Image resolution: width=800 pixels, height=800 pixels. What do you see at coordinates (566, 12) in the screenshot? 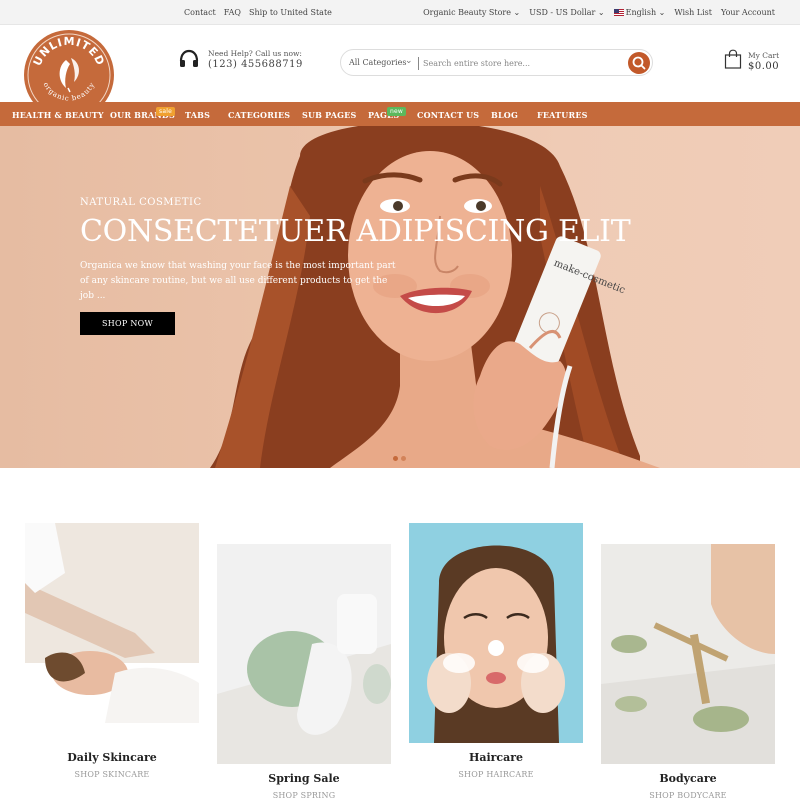
I see `currency-switcher: USD - US Dollar` at bounding box center [566, 12].